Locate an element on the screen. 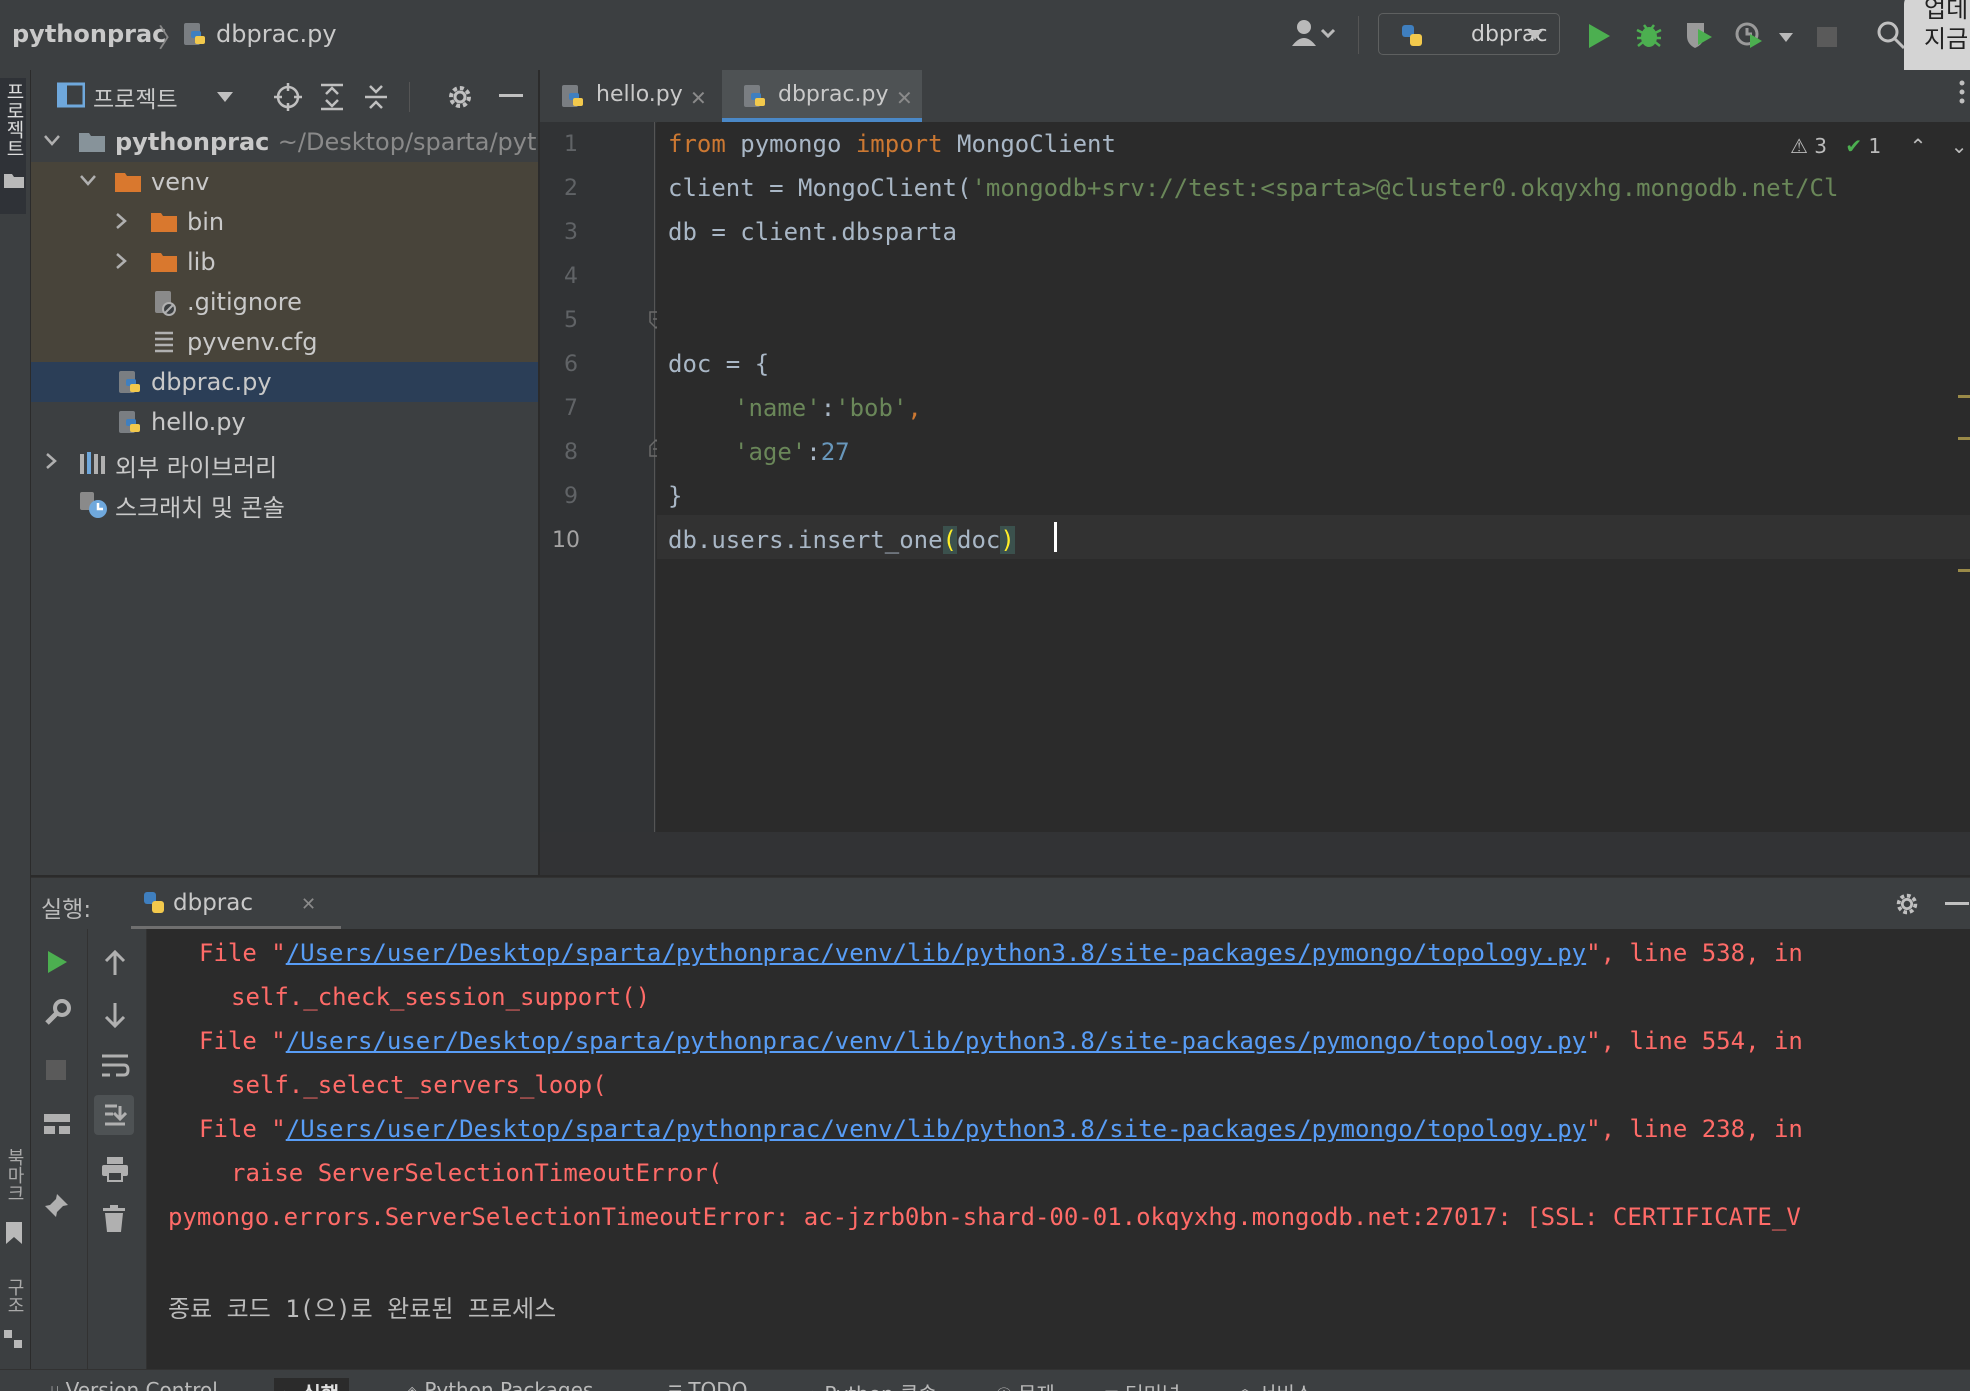 This screenshot has height=1391, width=1970. structure-tool-label: 구조 is located at coordinates (14, 1296).